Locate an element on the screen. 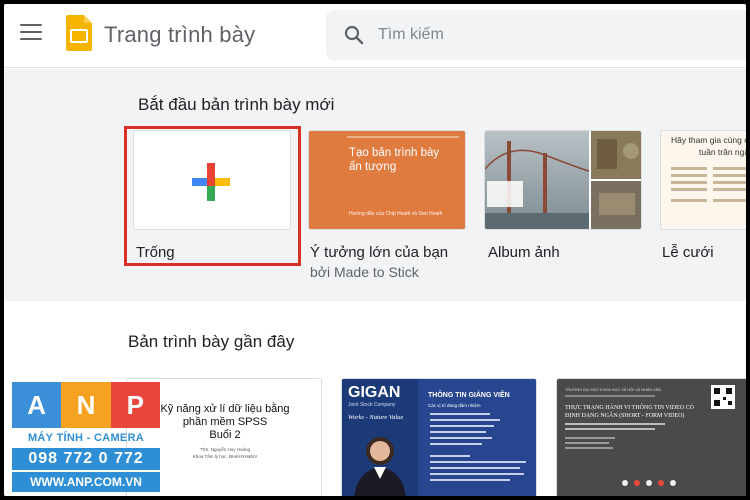 The image size is (750, 500). big-idea-thumb-caption: Hướng dẫn của Chip Heath và Dan Heath is located at coordinates (396, 213).